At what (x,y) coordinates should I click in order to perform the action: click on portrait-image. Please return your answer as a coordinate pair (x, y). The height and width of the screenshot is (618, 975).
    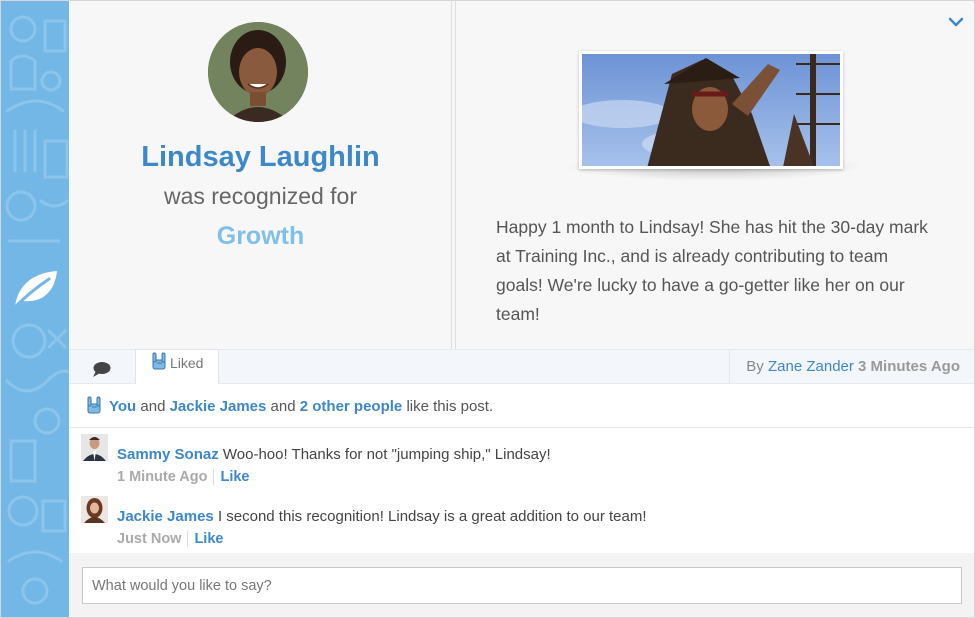
    Looking at the image, I should click on (258, 72).